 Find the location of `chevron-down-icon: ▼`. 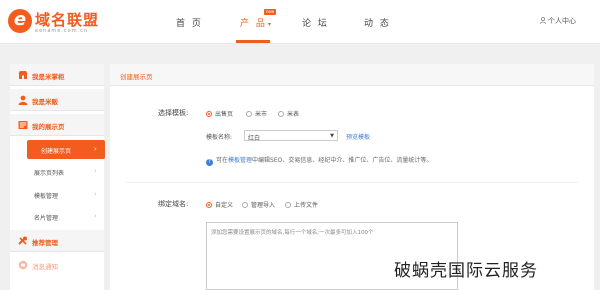

chevron-down-icon: ▼ is located at coordinates (332, 136).